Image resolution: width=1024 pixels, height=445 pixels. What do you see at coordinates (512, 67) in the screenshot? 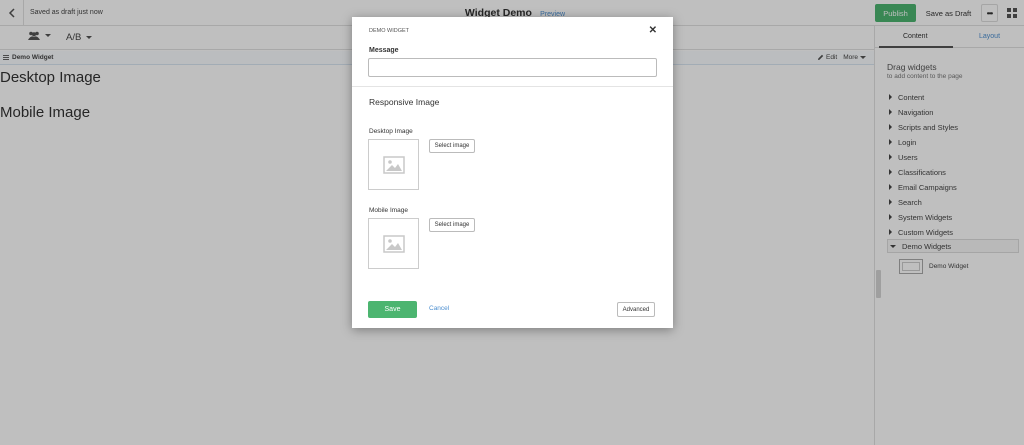
I see `message-input` at bounding box center [512, 67].